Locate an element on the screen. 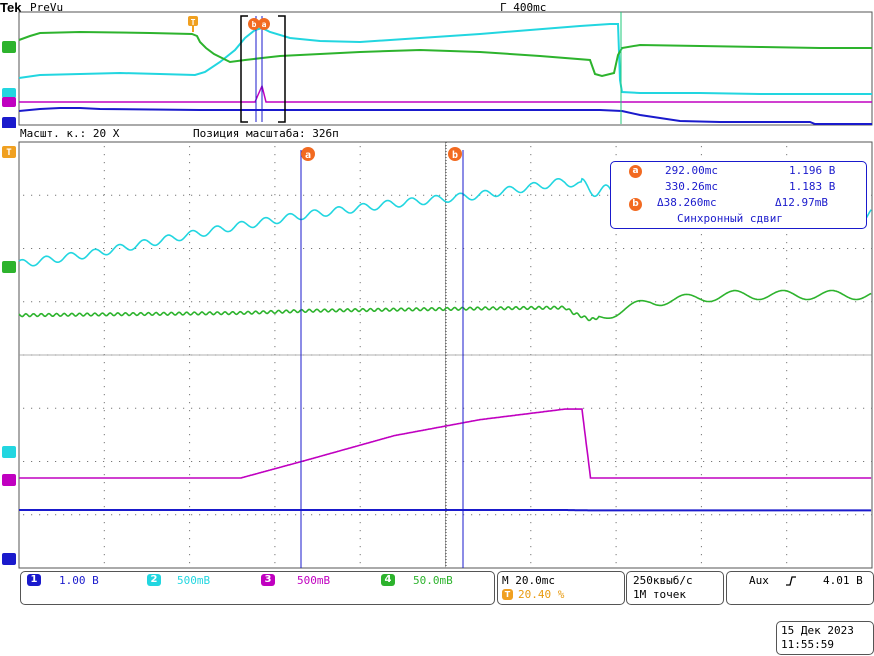 Image resolution: width=874 pixels, height=656 pixels. svg-text: T is located at coordinates (9, 153).